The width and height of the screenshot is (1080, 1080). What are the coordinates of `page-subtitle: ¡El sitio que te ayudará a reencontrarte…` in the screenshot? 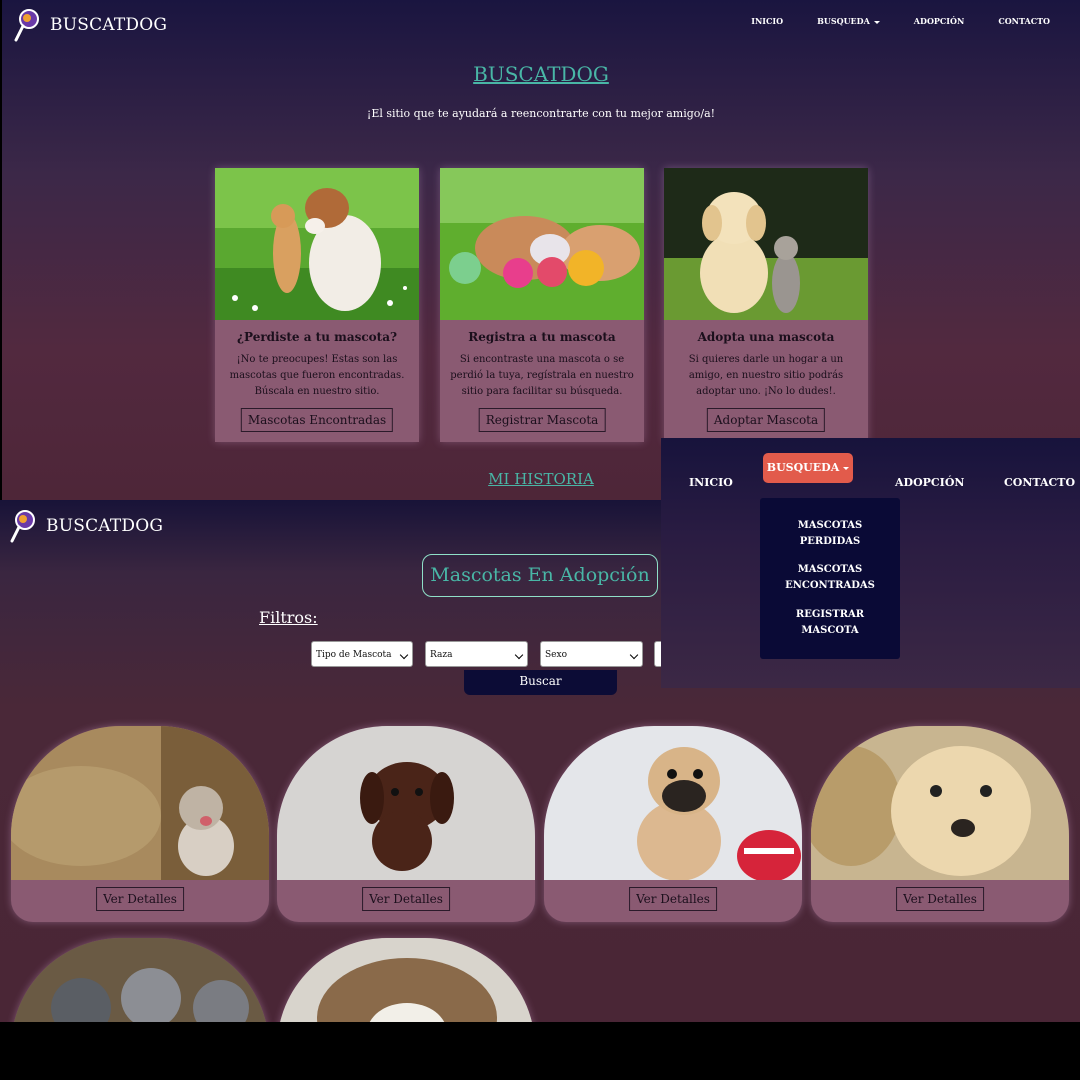 It's located at (541, 113).